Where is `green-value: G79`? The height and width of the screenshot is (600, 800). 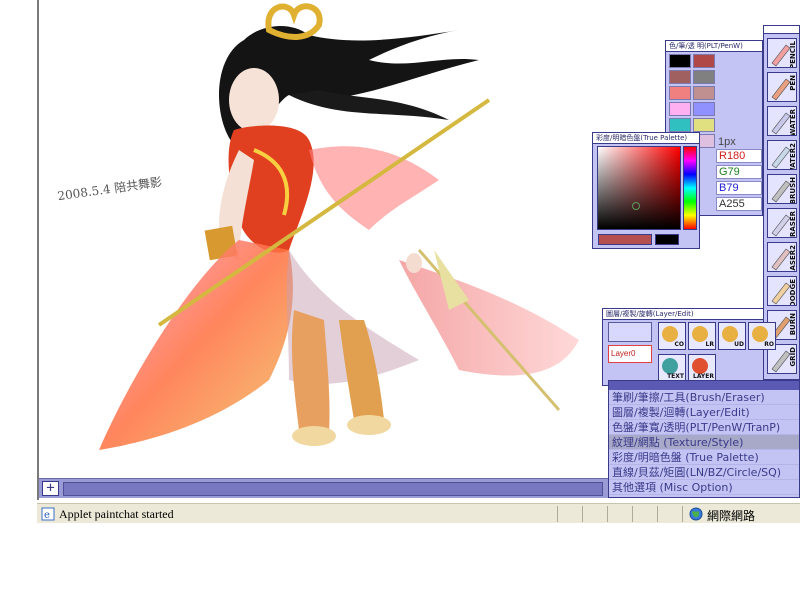
green-value: G79 is located at coordinates (739, 172).